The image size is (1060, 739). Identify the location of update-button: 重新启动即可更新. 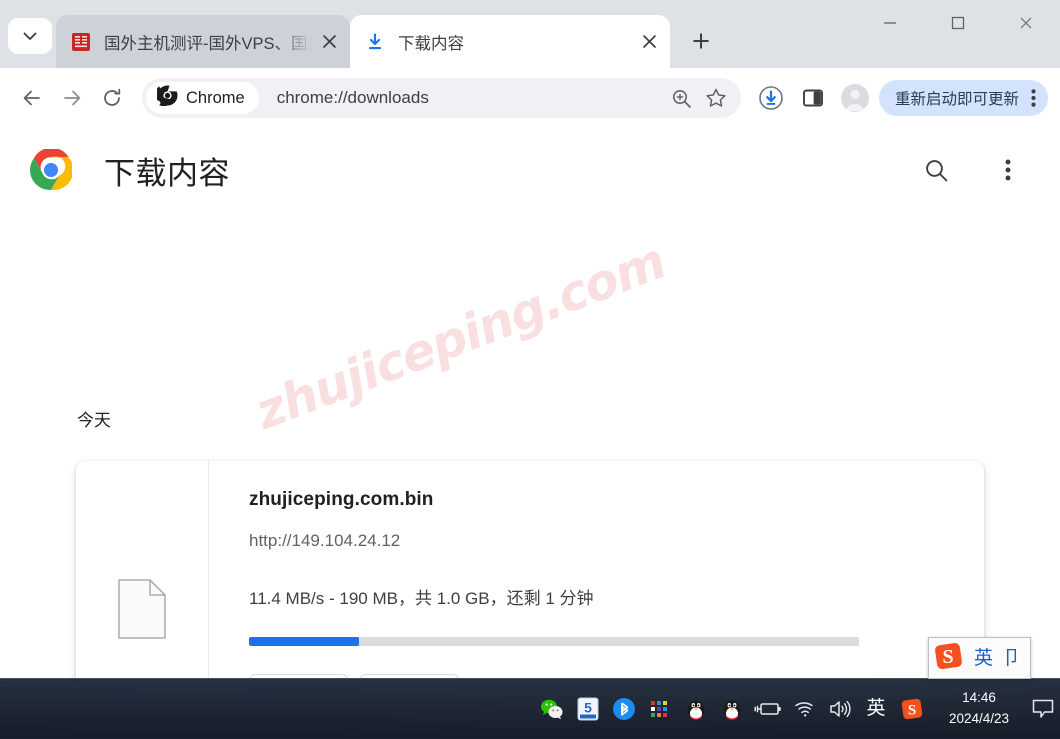
(963, 98).